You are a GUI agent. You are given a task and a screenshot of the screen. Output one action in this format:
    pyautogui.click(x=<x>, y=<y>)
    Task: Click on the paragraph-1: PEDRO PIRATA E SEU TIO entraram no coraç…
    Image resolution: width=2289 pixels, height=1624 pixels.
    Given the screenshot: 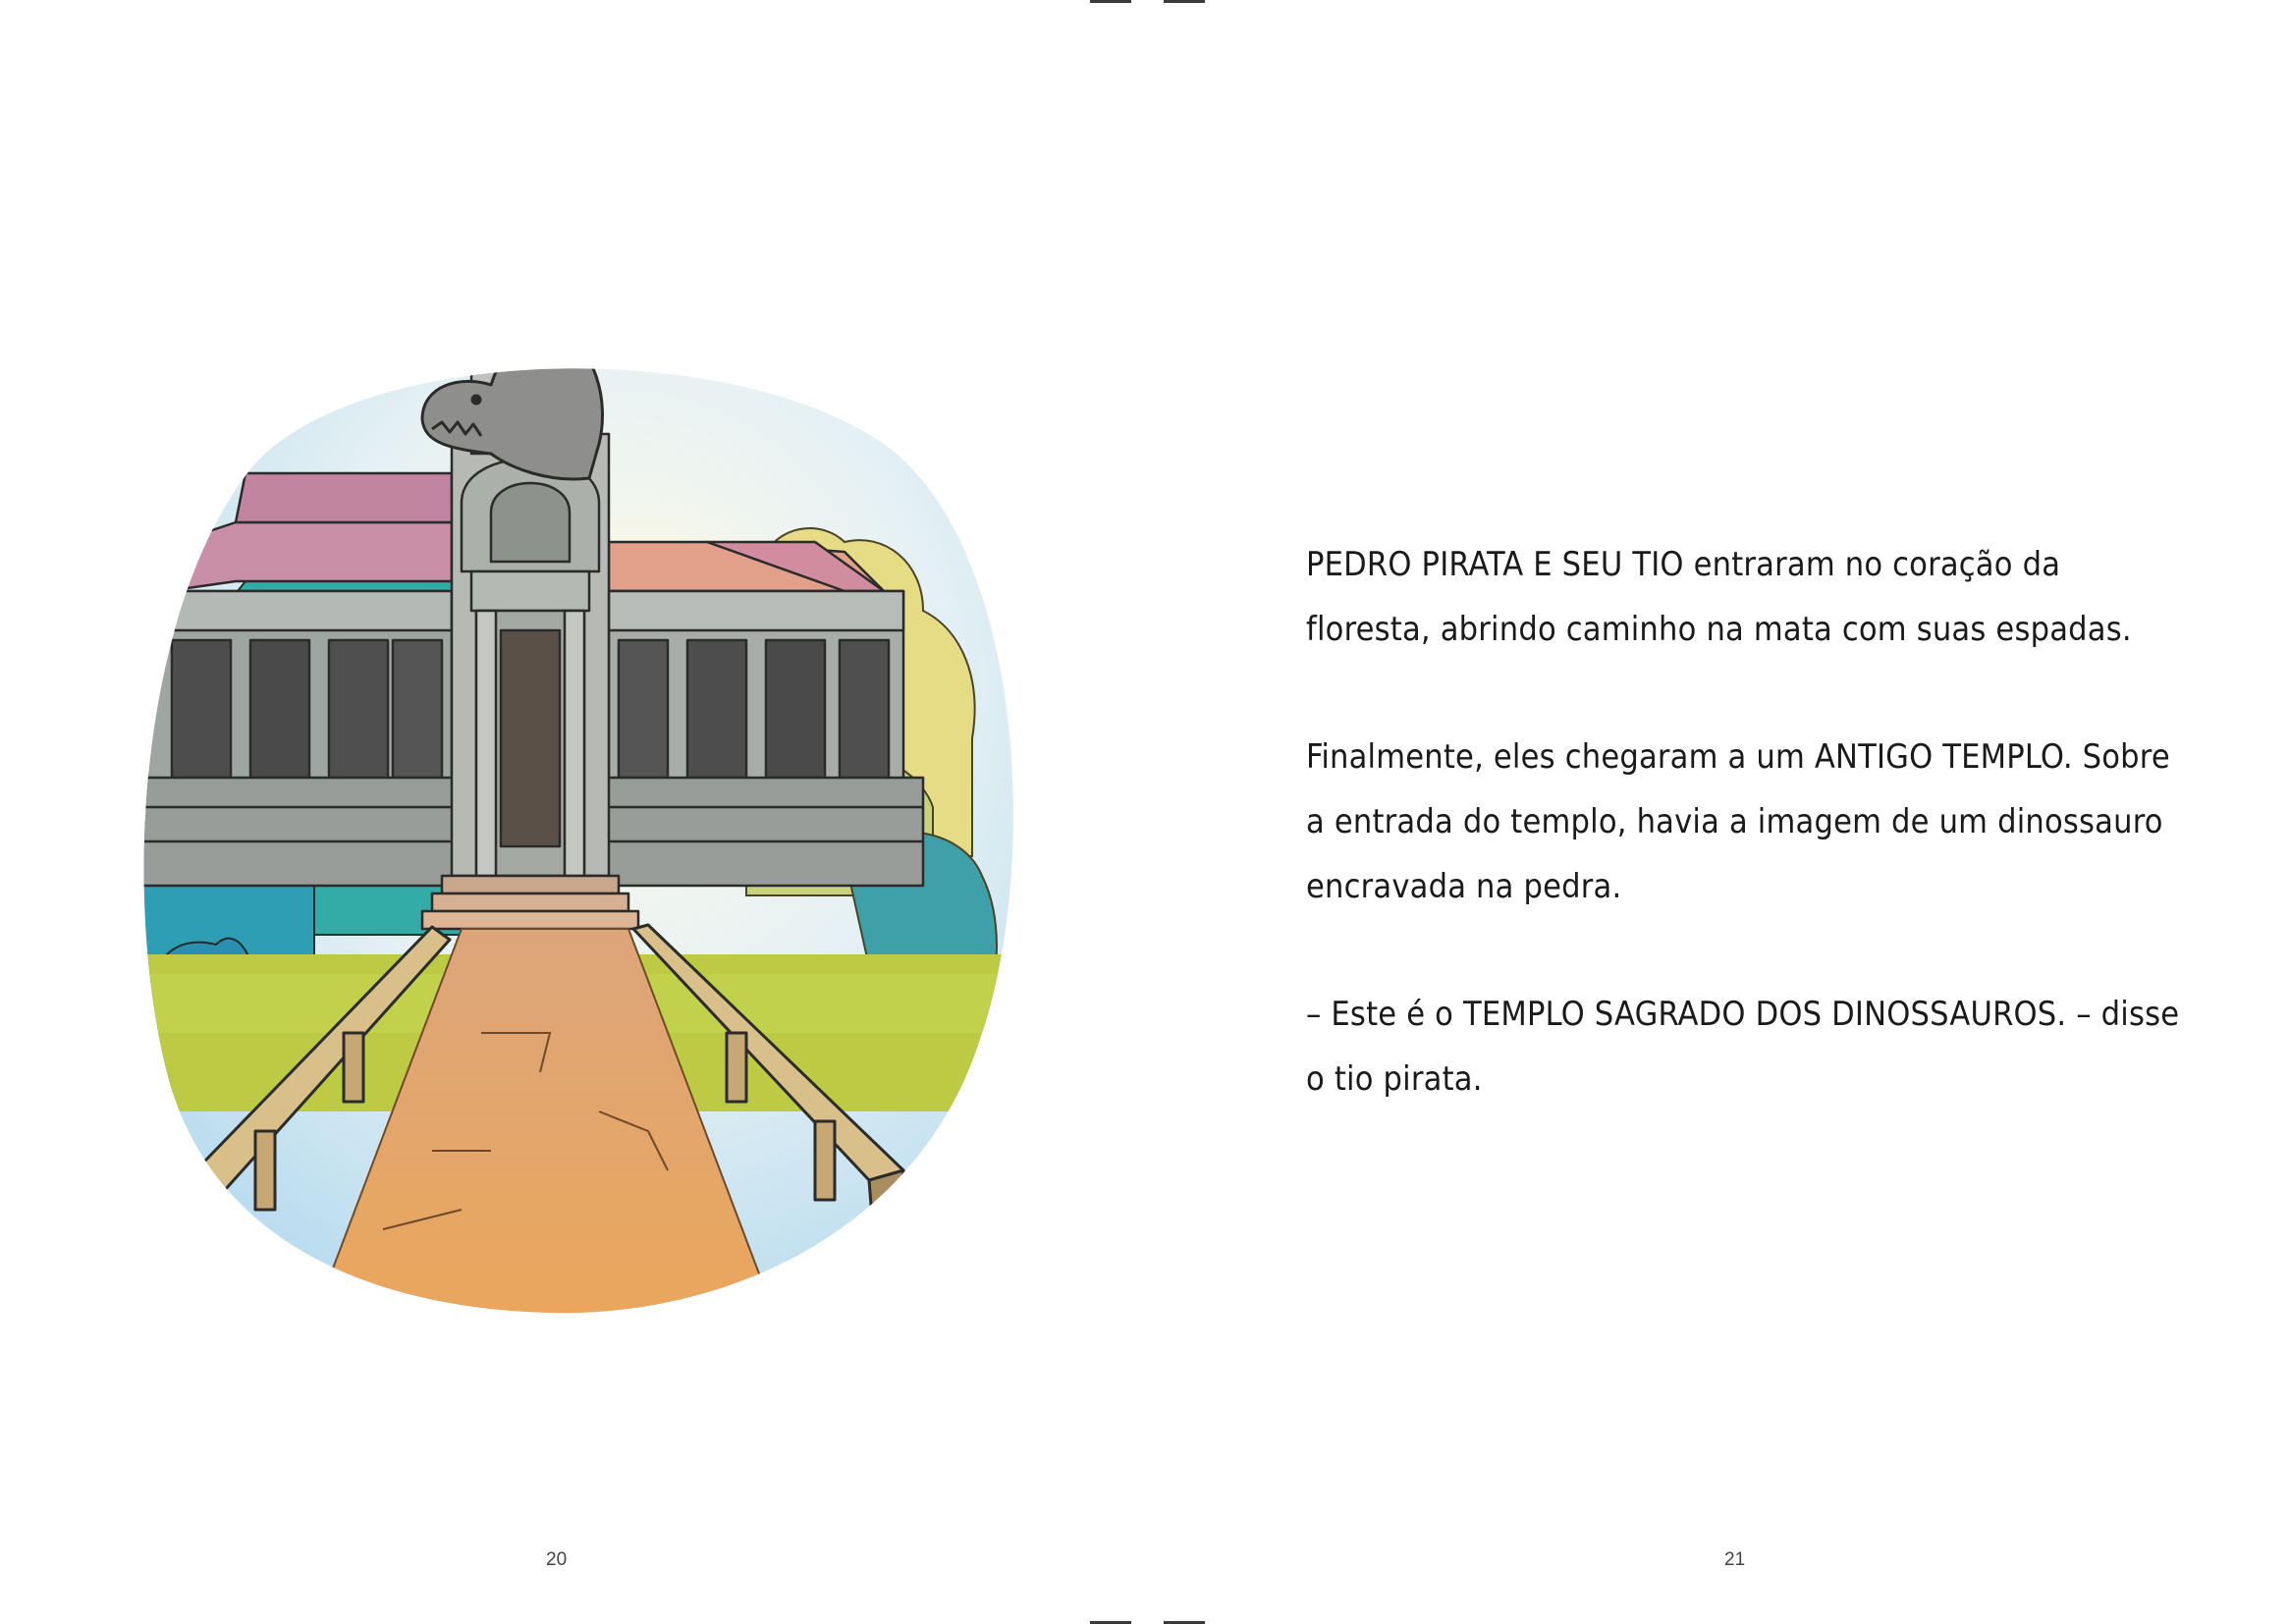 What is the action you would take?
    pyautogui.click(x=1719, y=597)
    